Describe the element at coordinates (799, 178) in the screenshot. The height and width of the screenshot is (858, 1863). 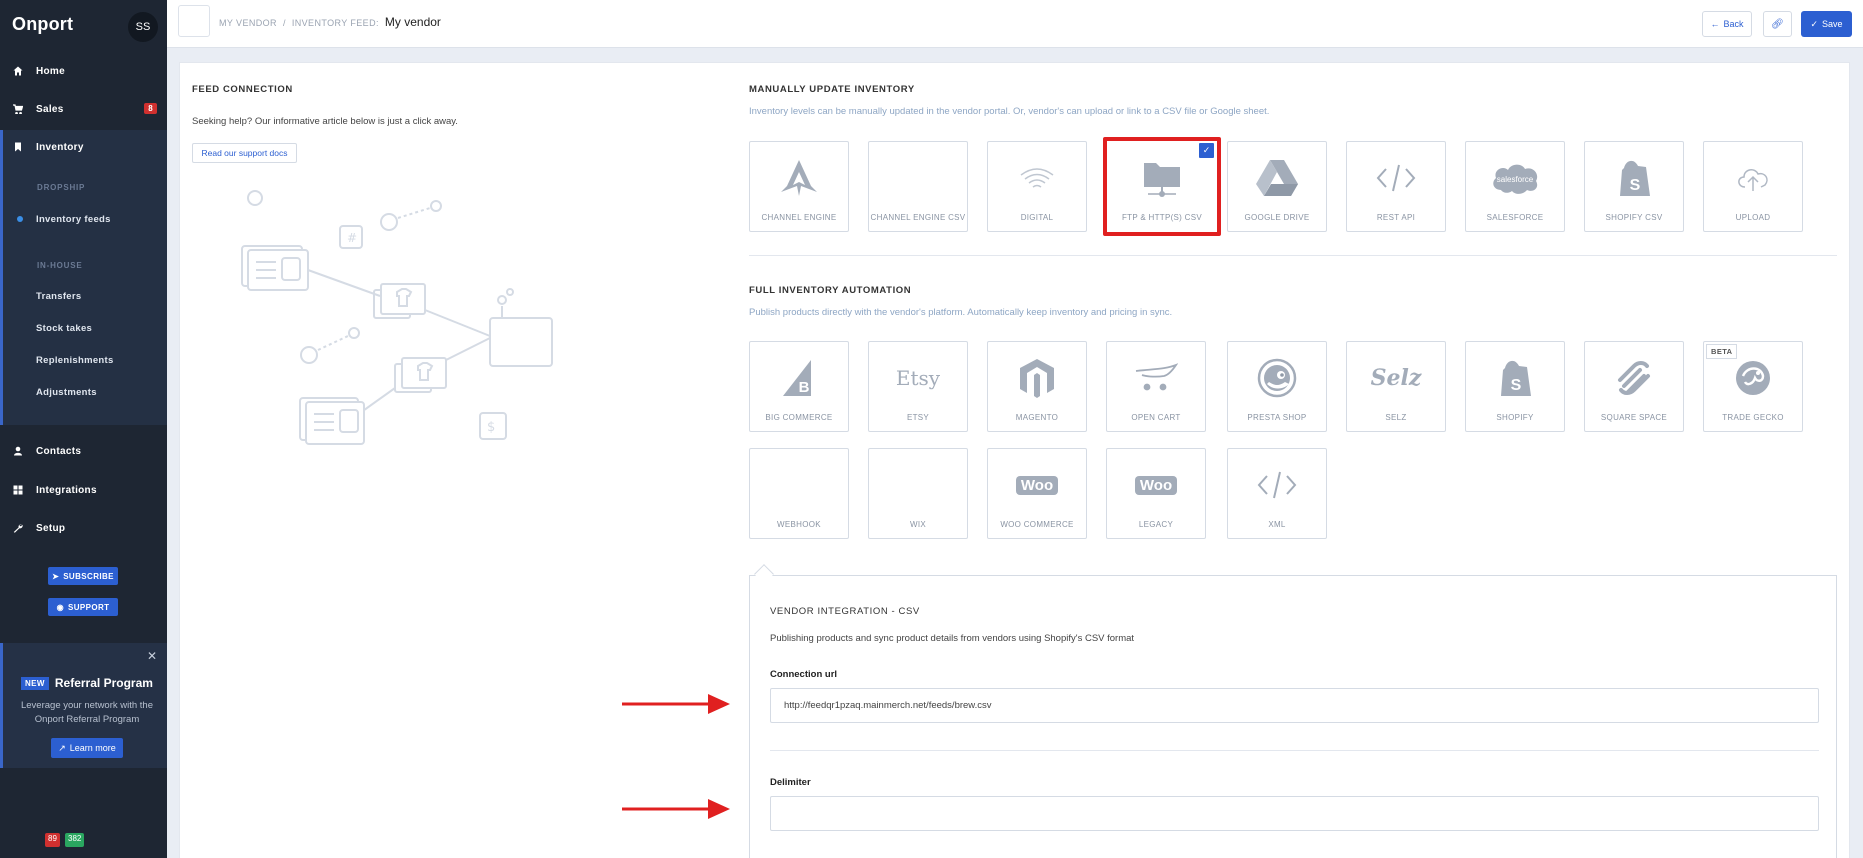
I see `channel-engine-icon` at that location.